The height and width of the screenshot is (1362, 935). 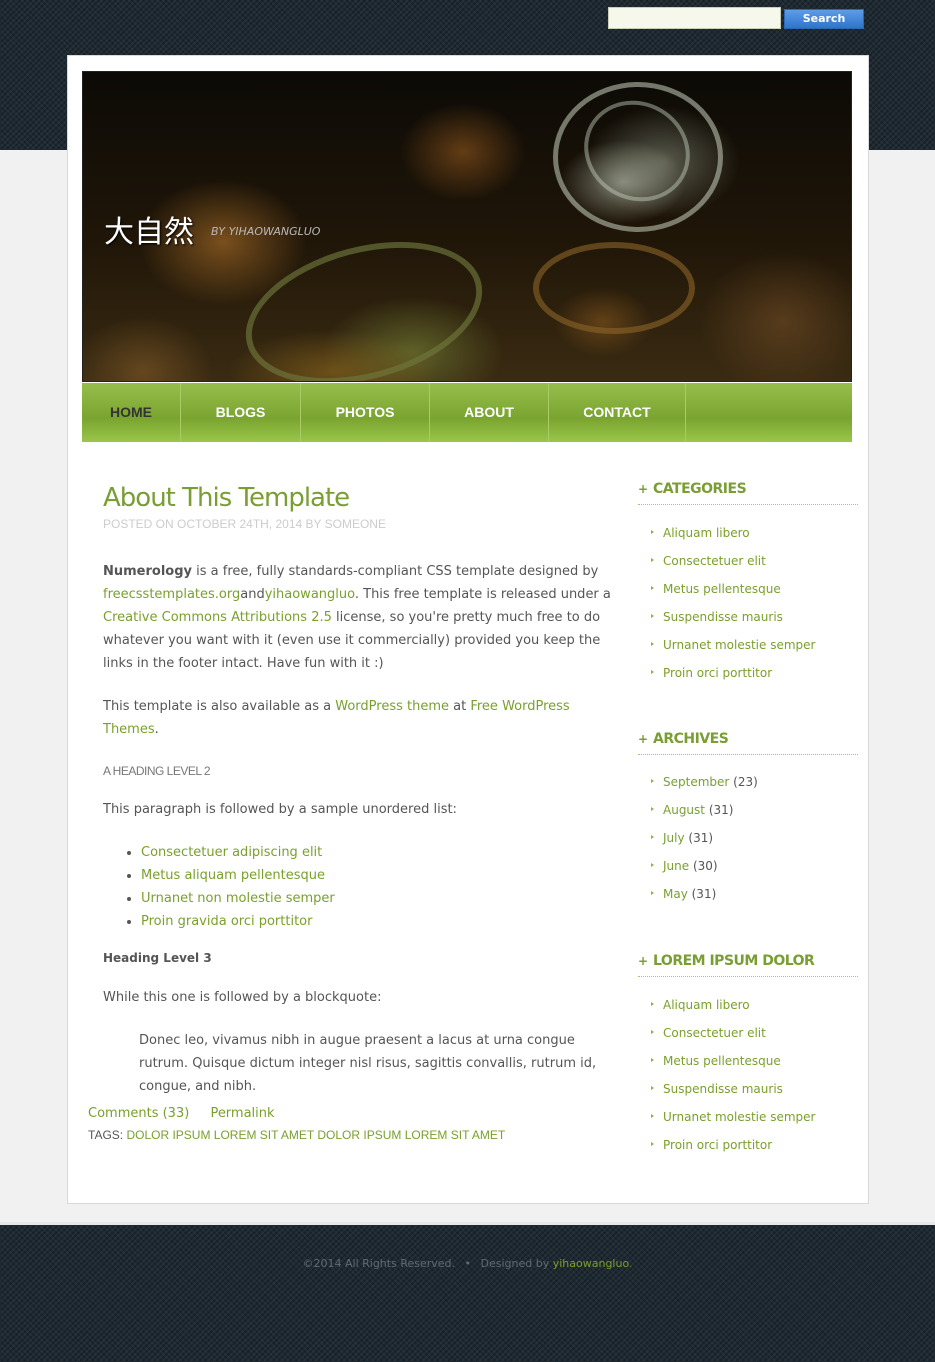 I want to click on list-link: Urnanet non molestie semper, so click(x=238, y=898).